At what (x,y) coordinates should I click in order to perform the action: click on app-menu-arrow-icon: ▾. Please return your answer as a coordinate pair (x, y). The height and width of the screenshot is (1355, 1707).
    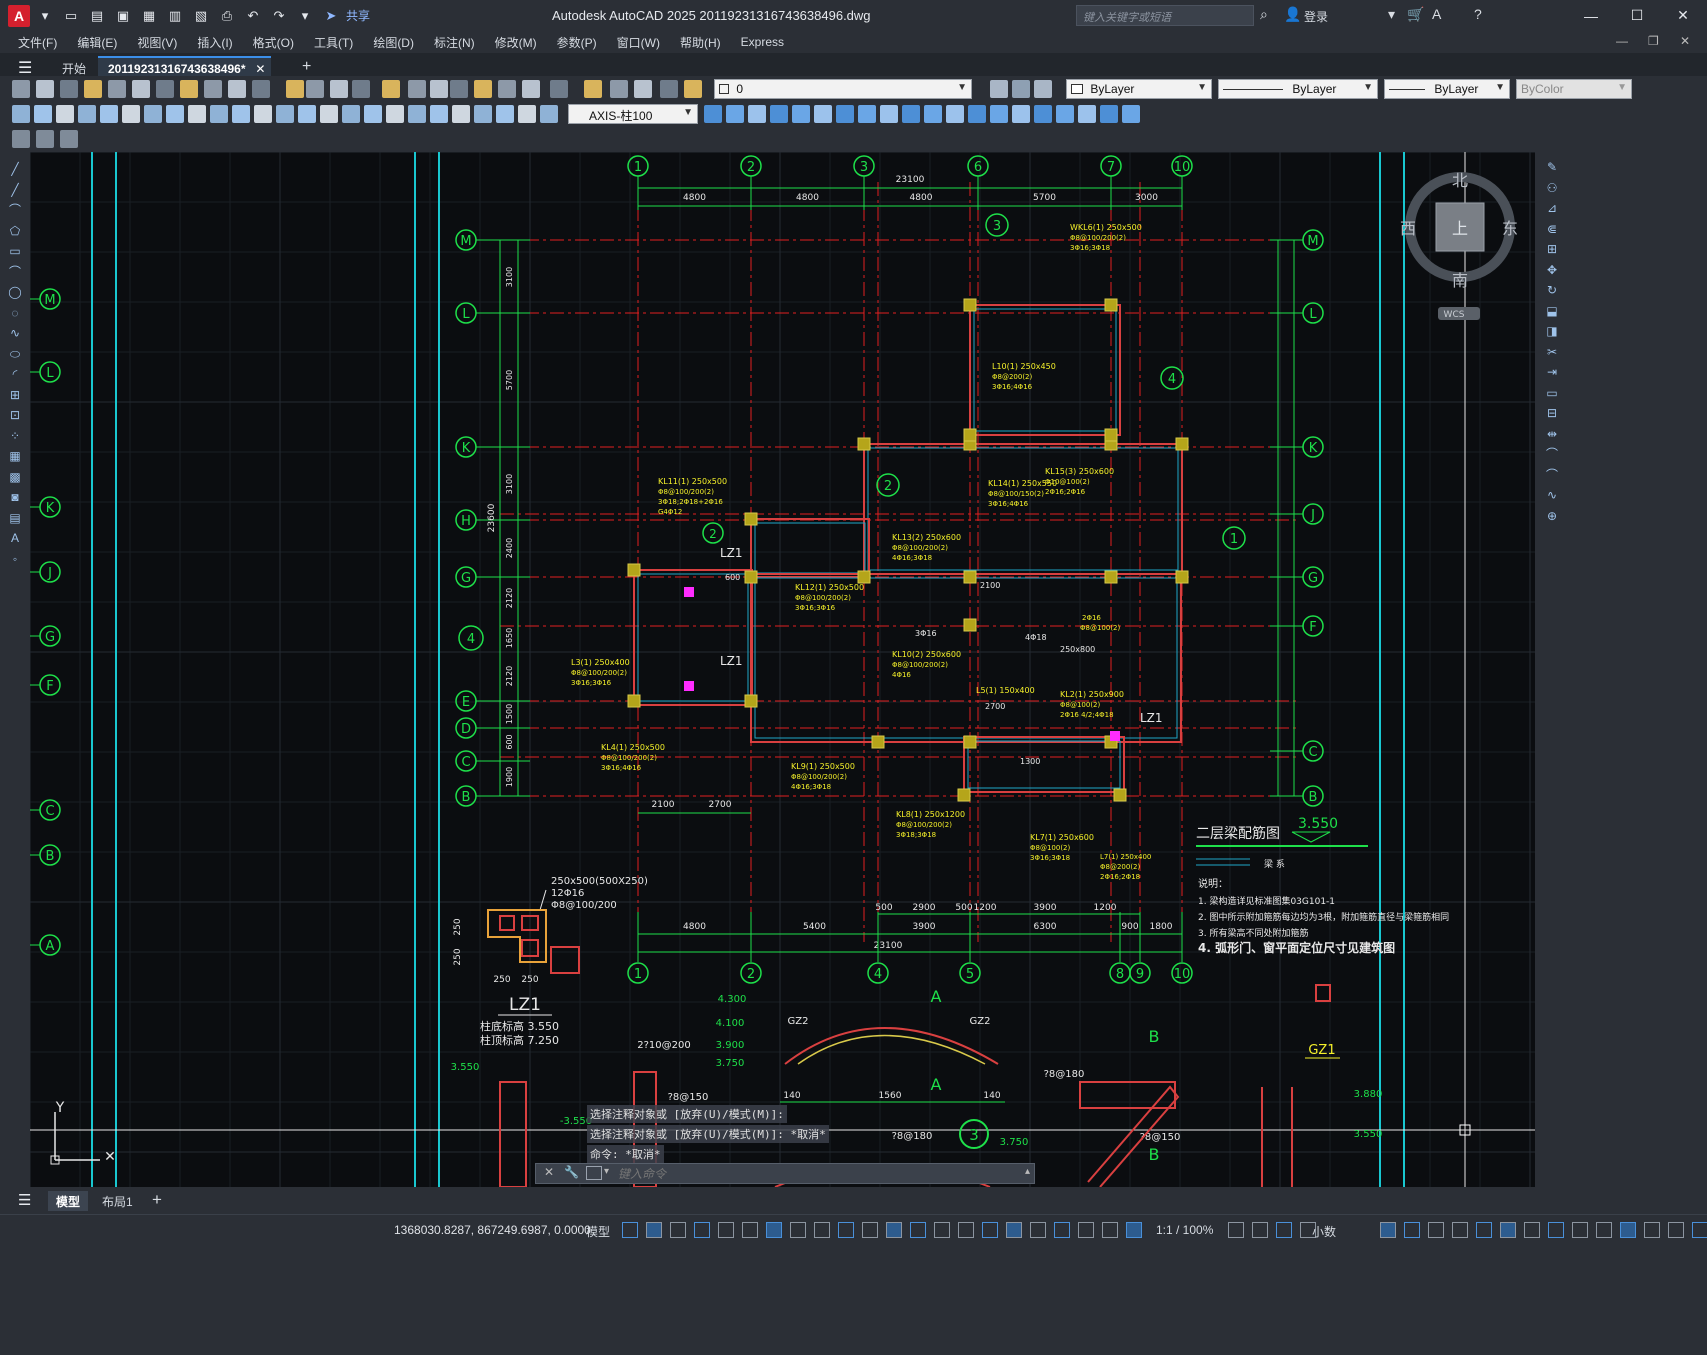
    Looking at the image, I should click on (45, 16).